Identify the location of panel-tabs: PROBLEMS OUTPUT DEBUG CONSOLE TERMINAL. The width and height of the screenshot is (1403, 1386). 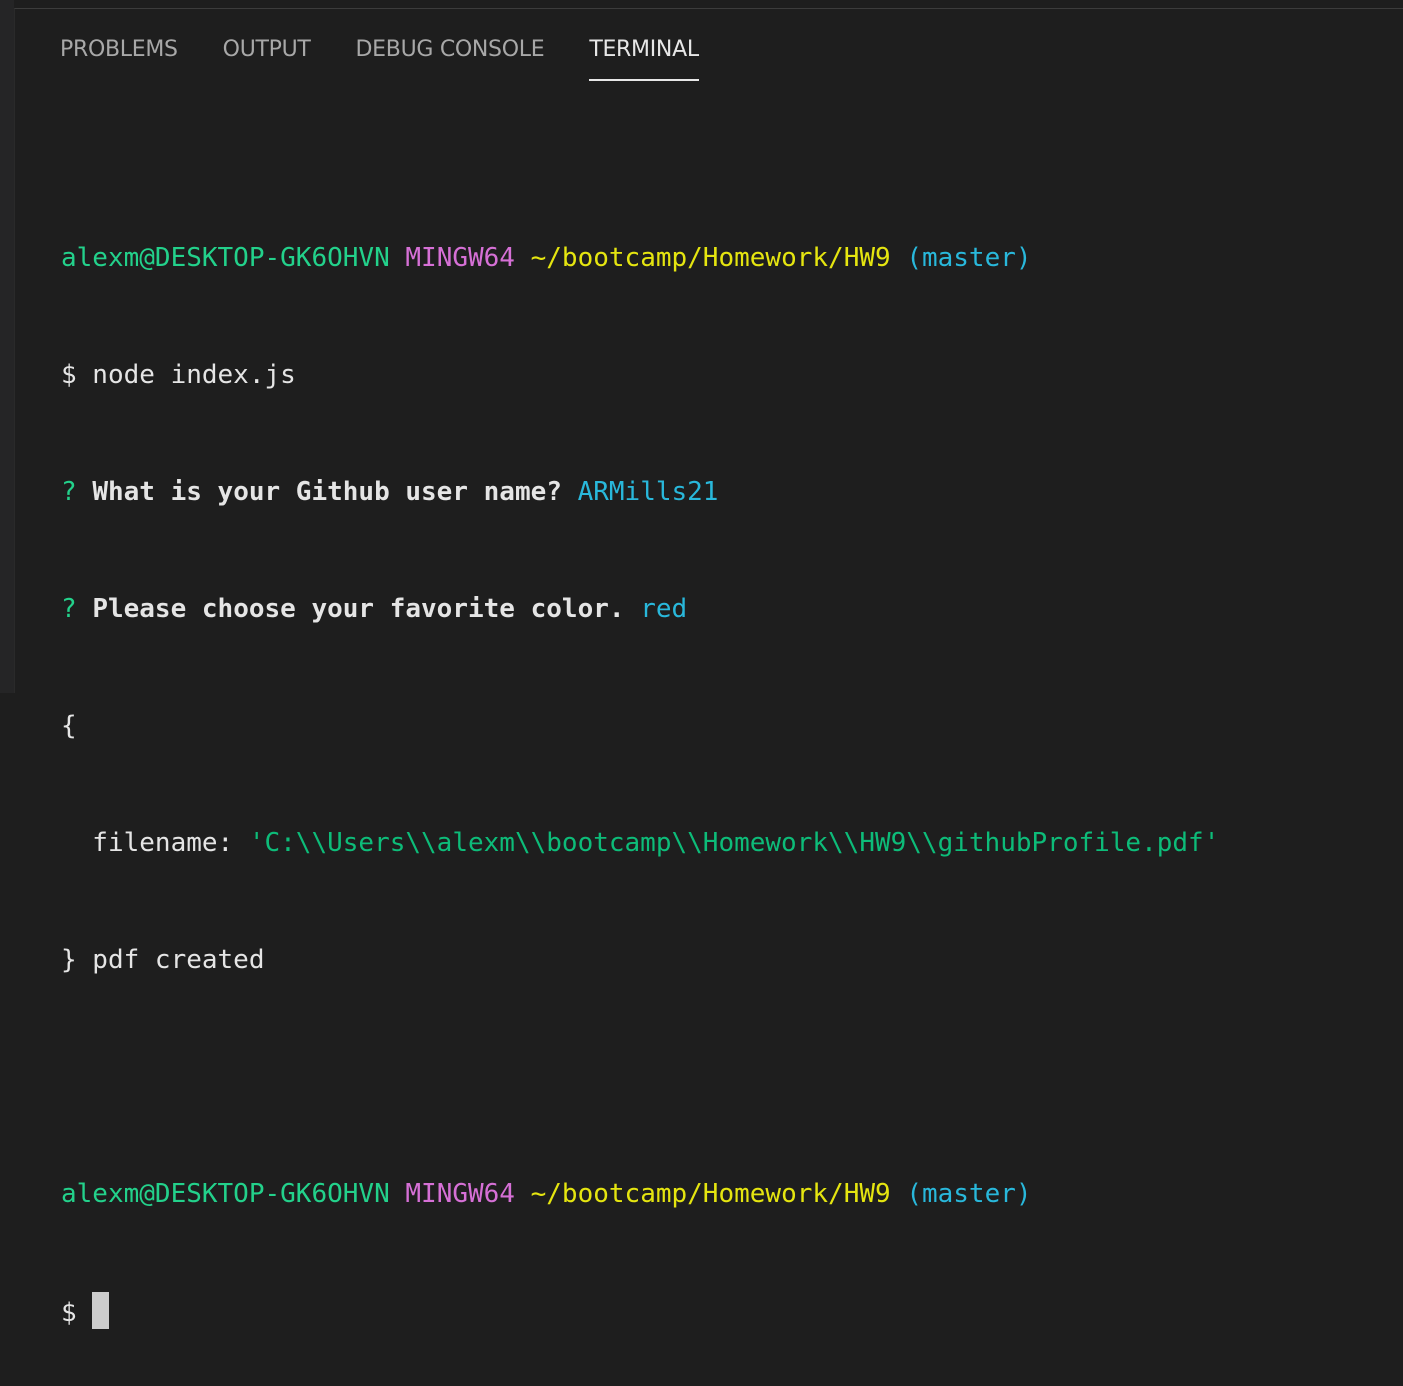
(402, 61).